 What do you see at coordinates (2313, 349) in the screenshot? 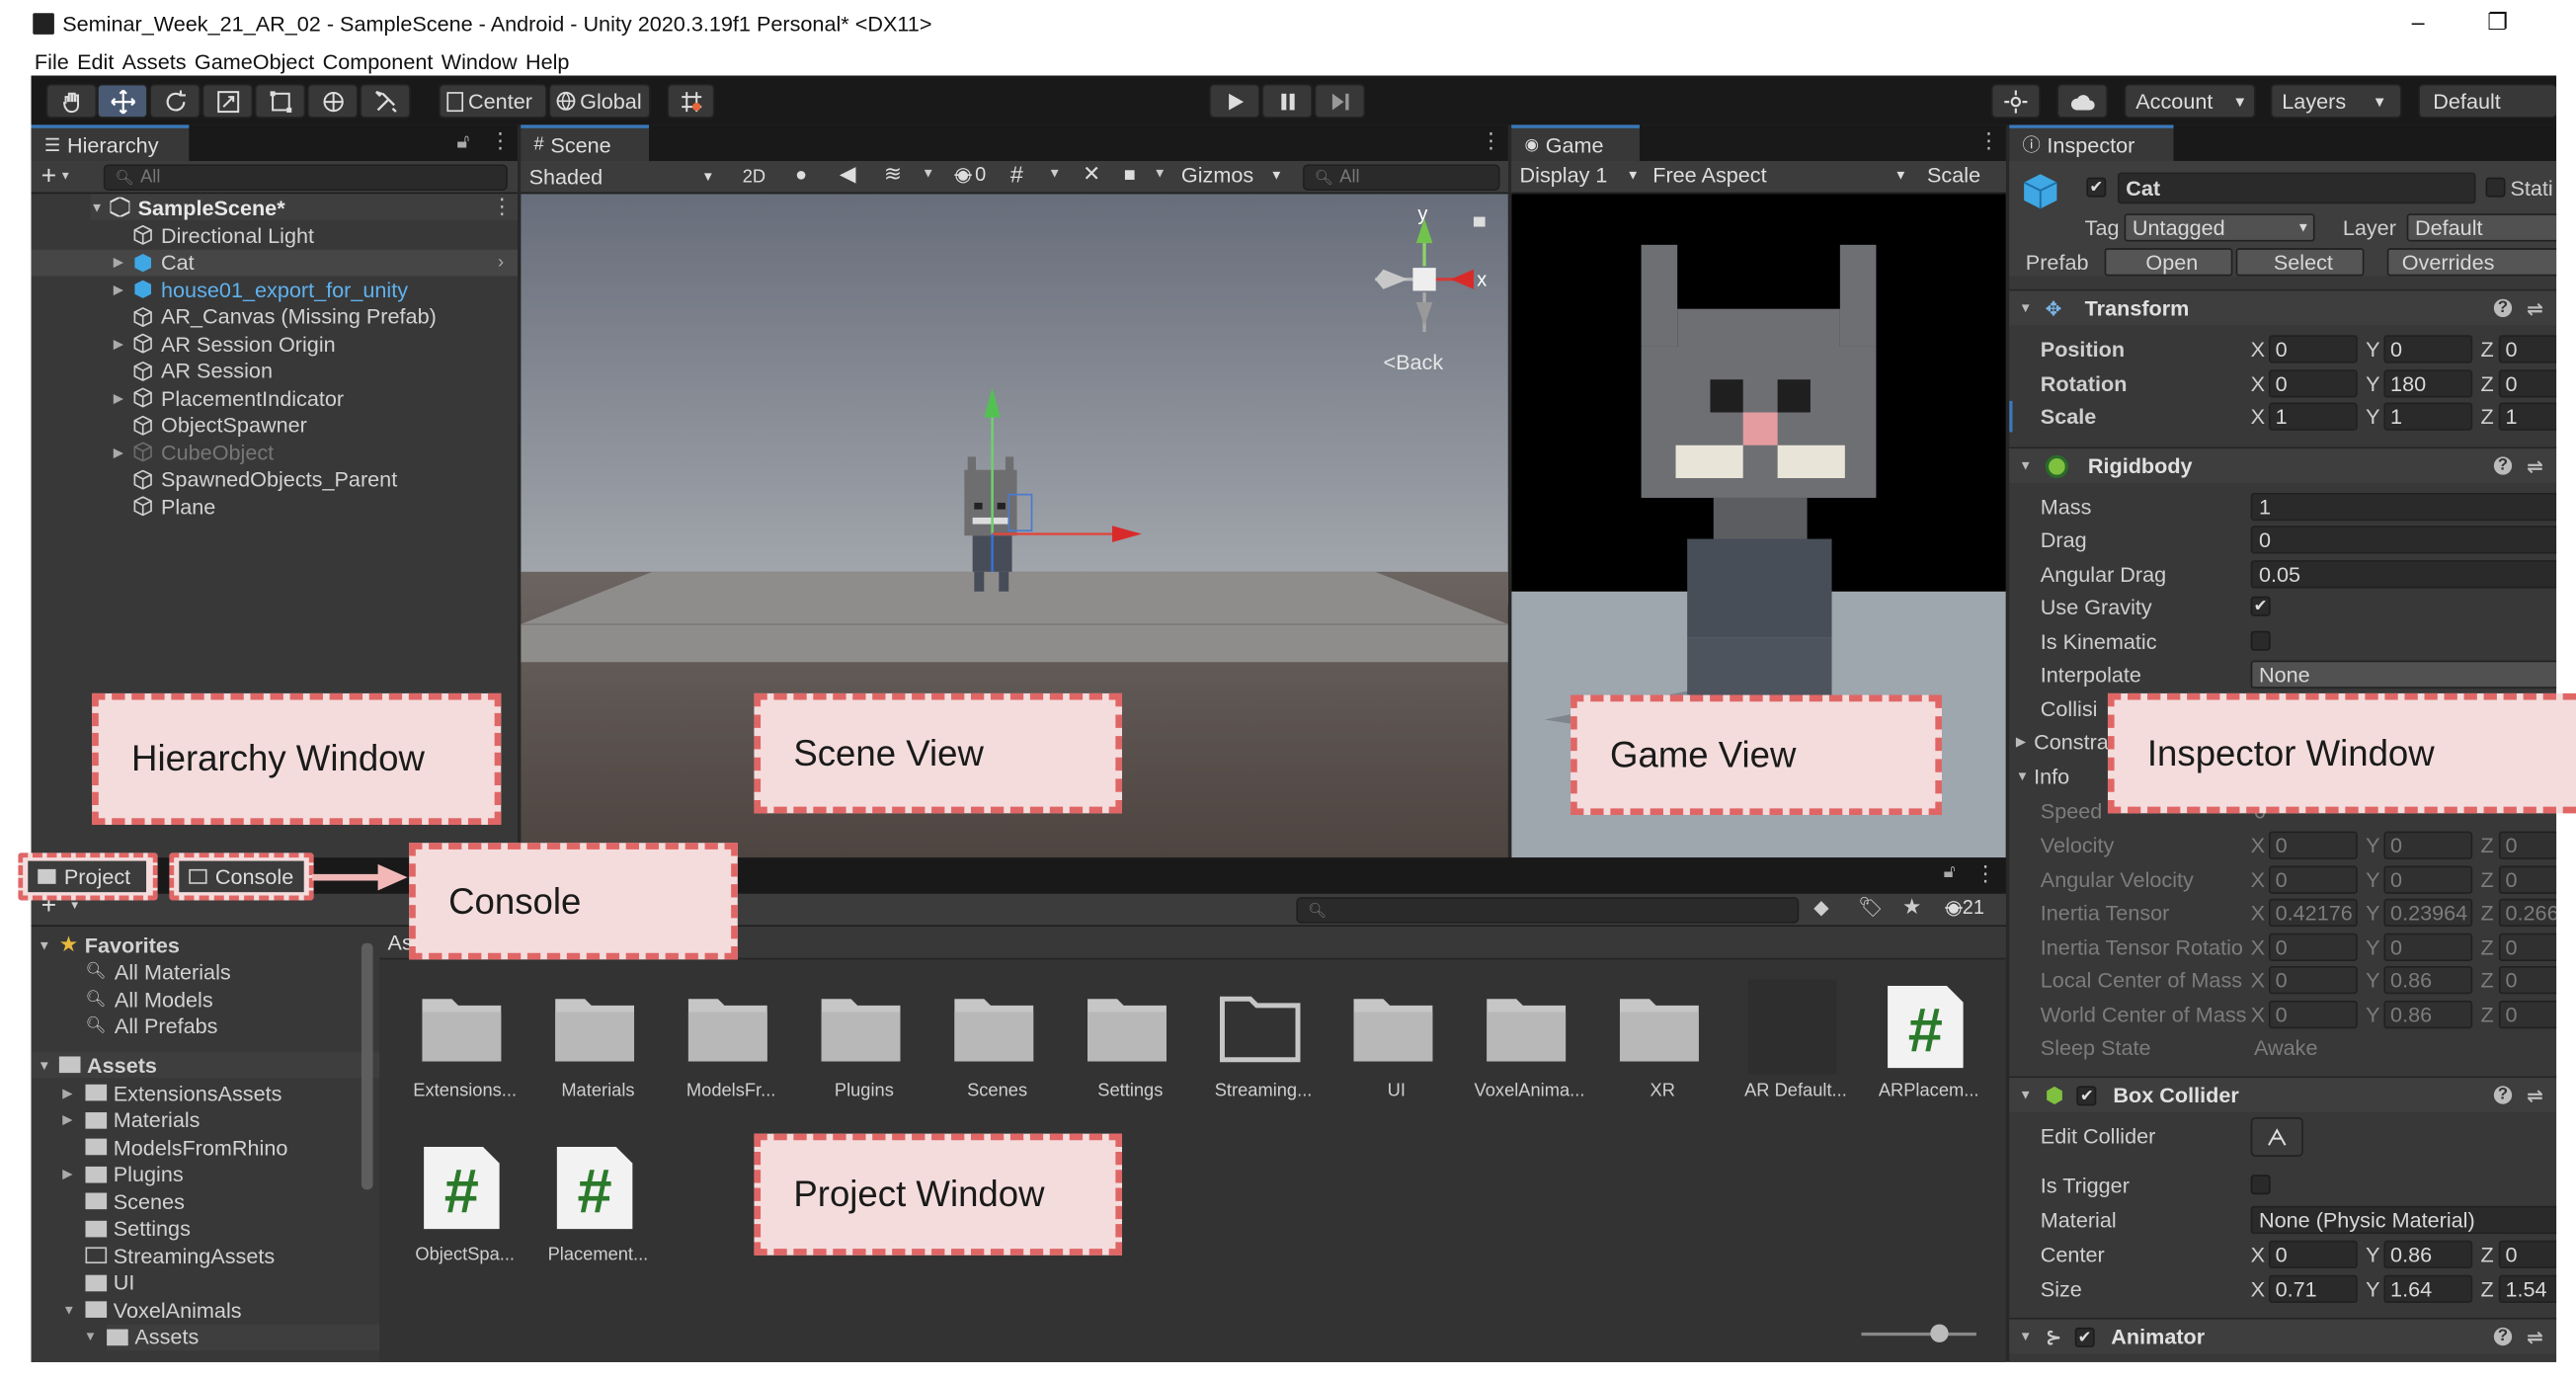
I see `transform-position-x-field: 0` at bounding box center [2313, 349].